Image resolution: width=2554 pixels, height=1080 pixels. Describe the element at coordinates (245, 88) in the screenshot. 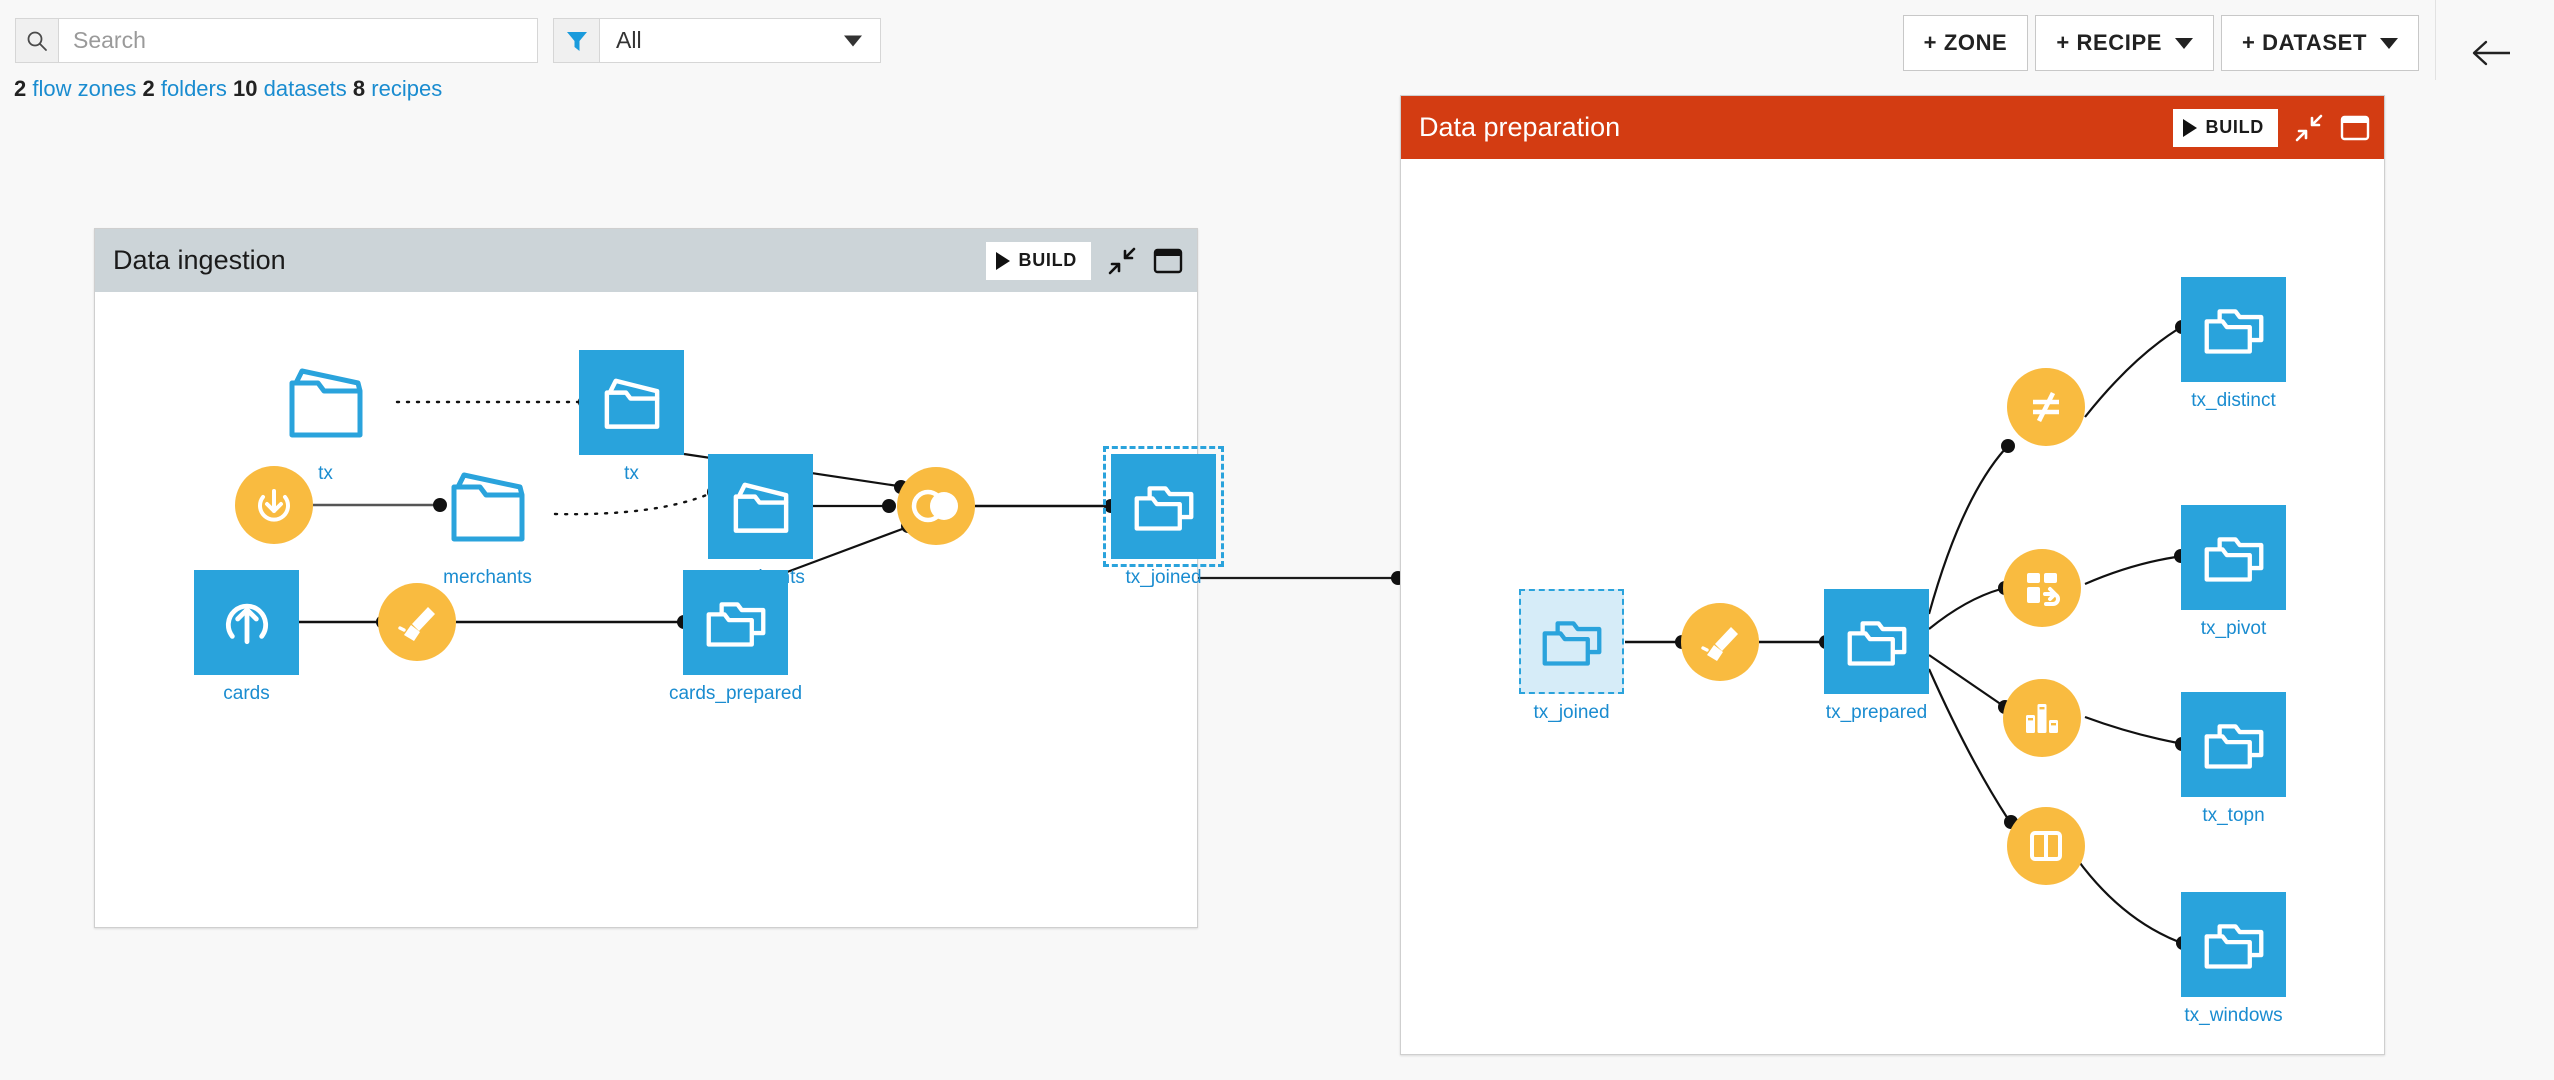

I see `datasets-count: 10` at that location.